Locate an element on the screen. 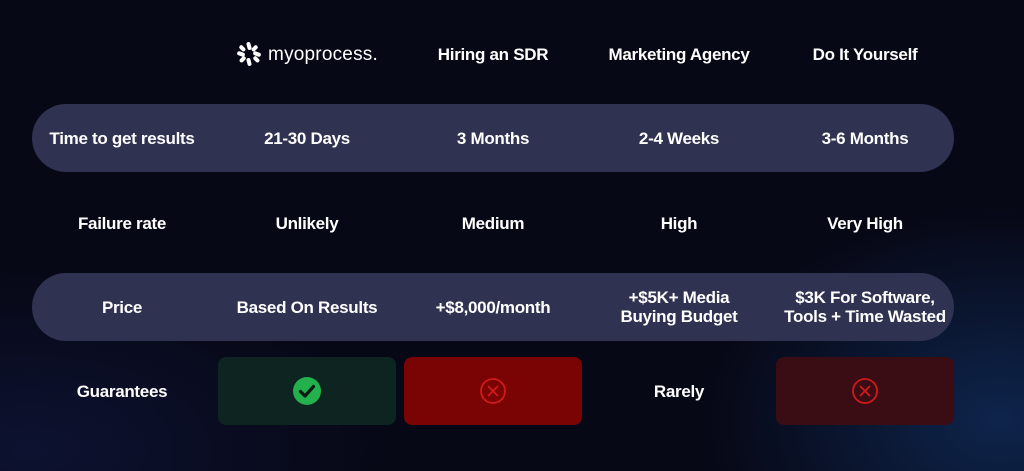  brand-logo: myoprocess. is located at coordinates (307, 54).